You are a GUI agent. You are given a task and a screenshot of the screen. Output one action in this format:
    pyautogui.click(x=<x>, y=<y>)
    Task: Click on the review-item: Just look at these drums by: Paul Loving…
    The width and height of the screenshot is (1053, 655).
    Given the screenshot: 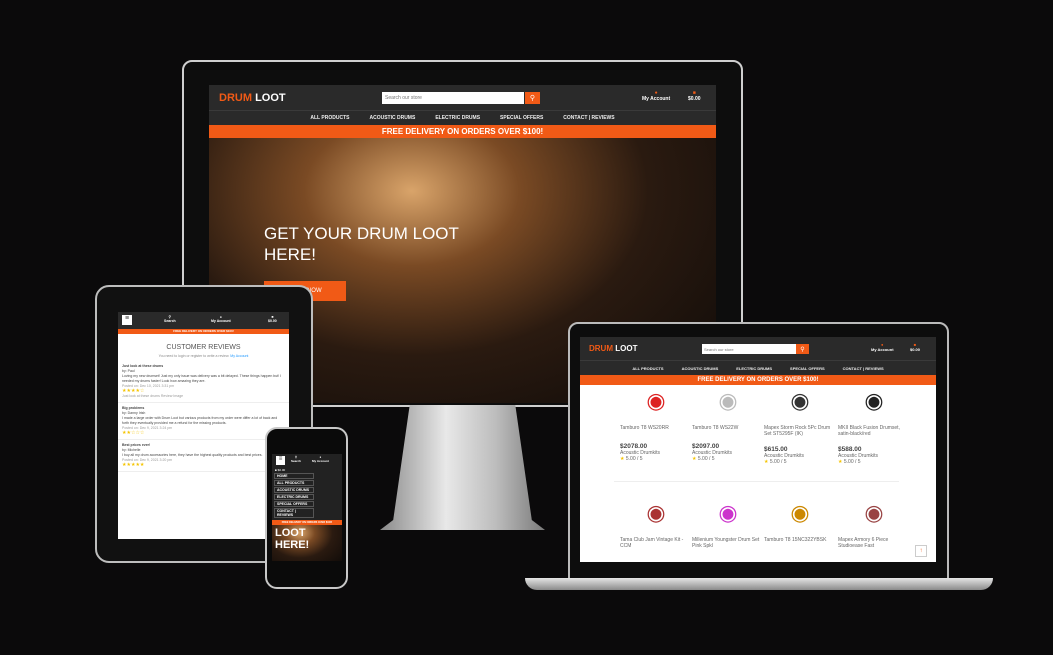 What is the action you would take?
    pyautogui.click(x=203, y=382)
    